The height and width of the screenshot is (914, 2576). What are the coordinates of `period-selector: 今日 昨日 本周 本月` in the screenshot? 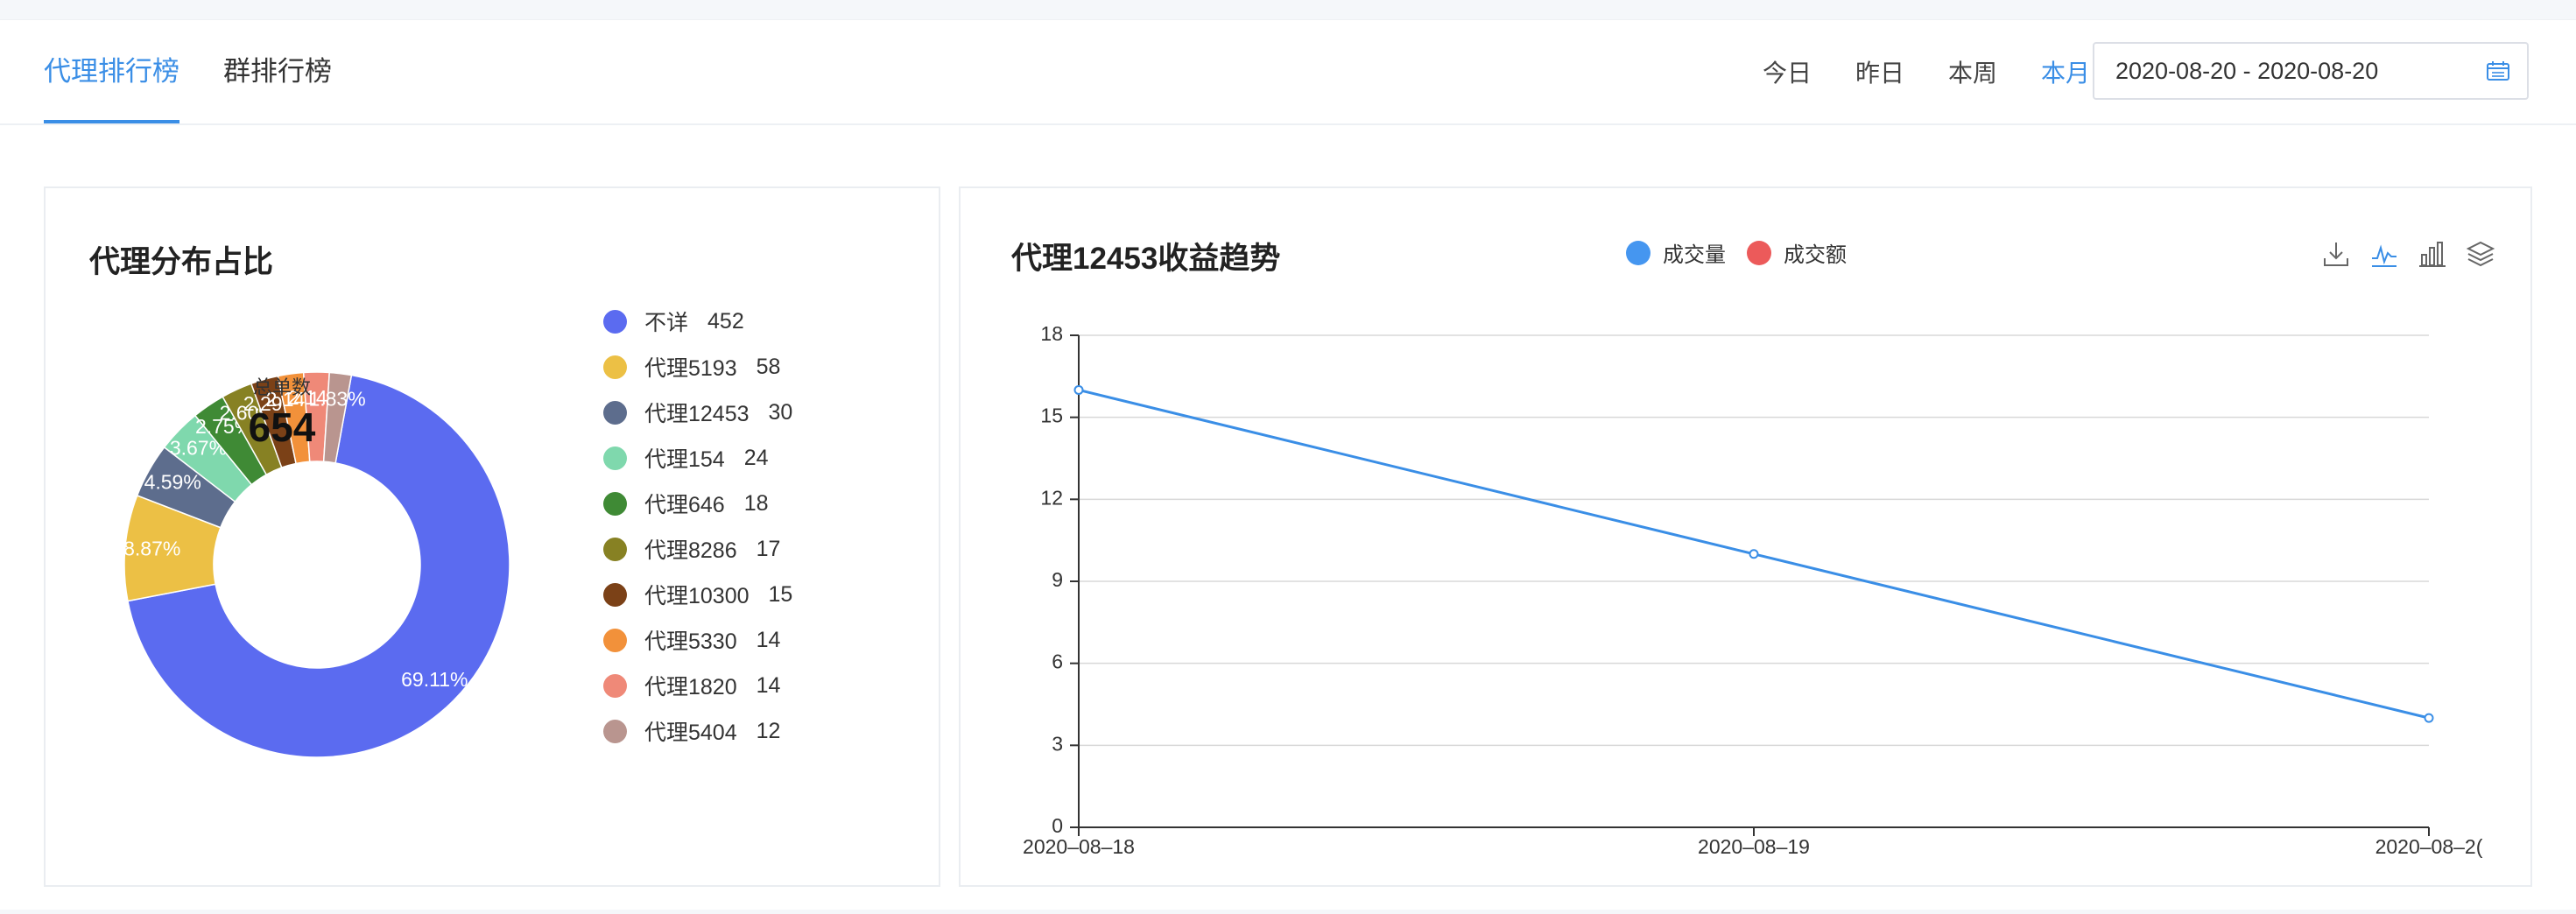 It's located at (1904, 71).